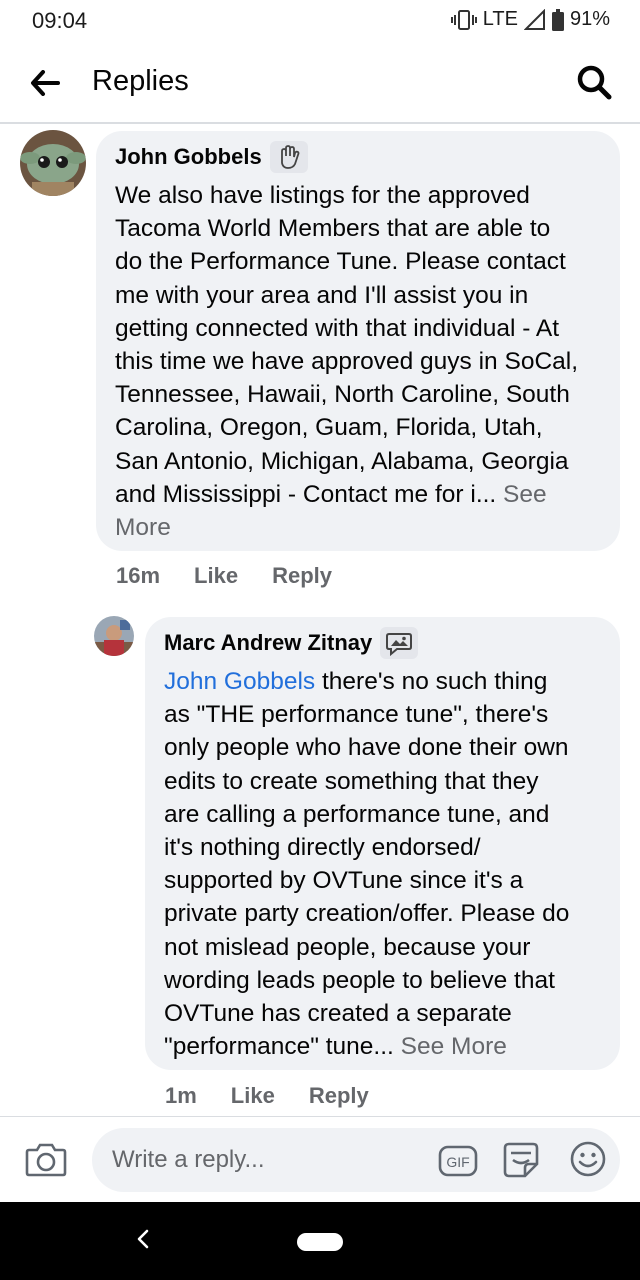 The image size is (640, 1280). I want to click on battery-percent: 91%, so click(589, 19).